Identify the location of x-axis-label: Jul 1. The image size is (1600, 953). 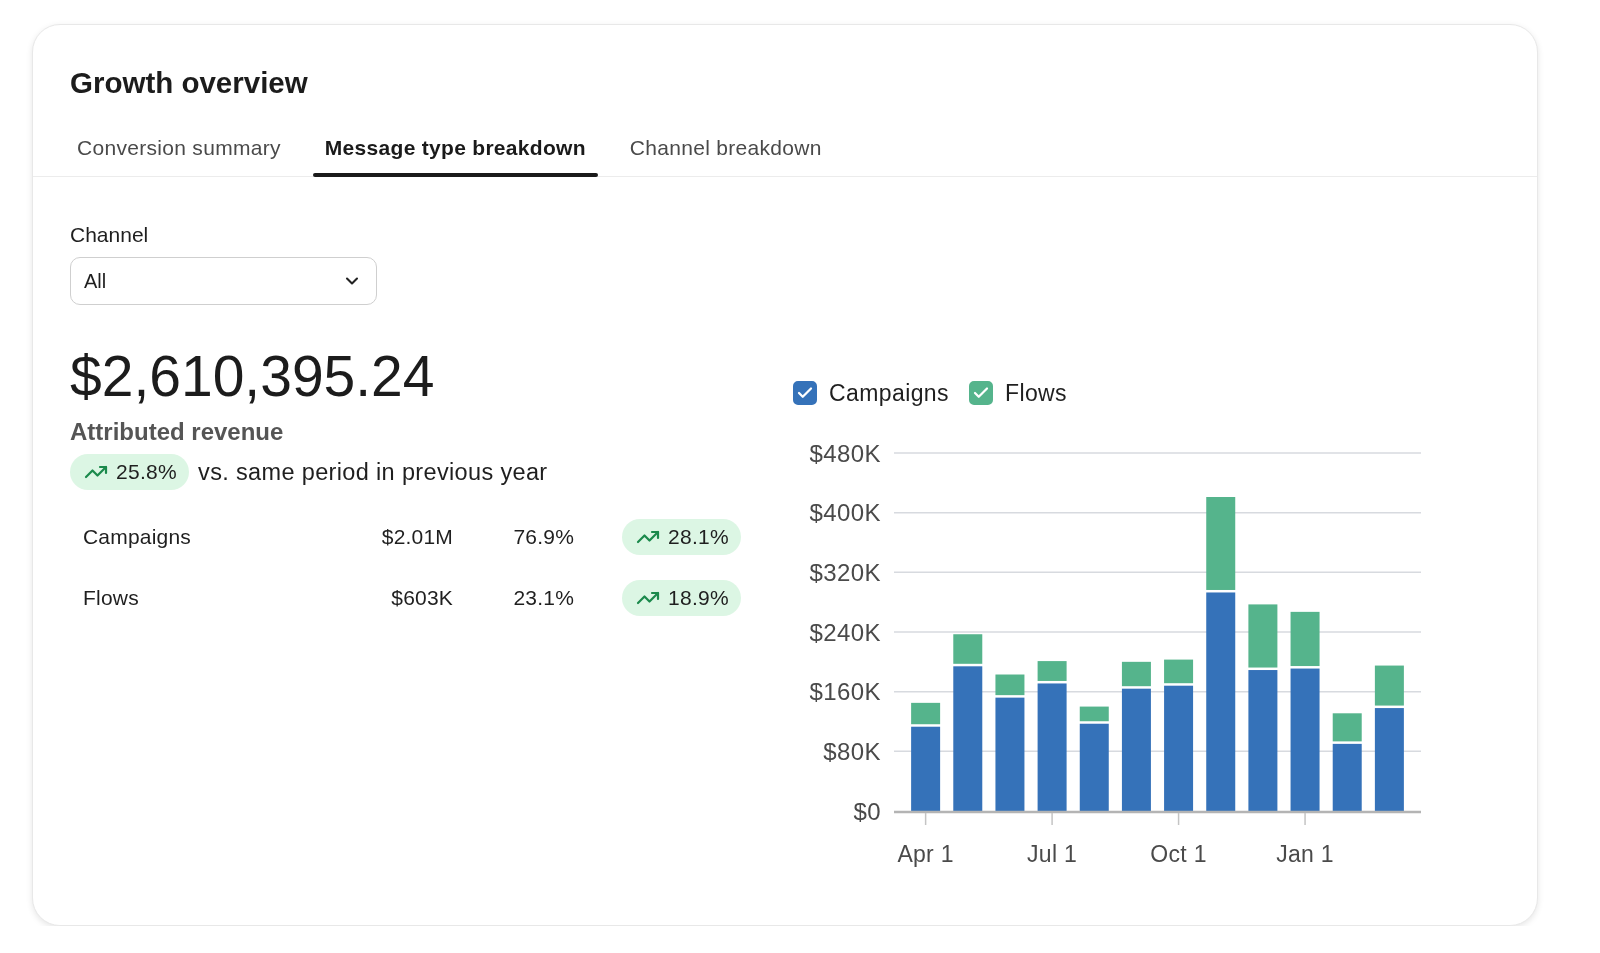
(1052, 854).